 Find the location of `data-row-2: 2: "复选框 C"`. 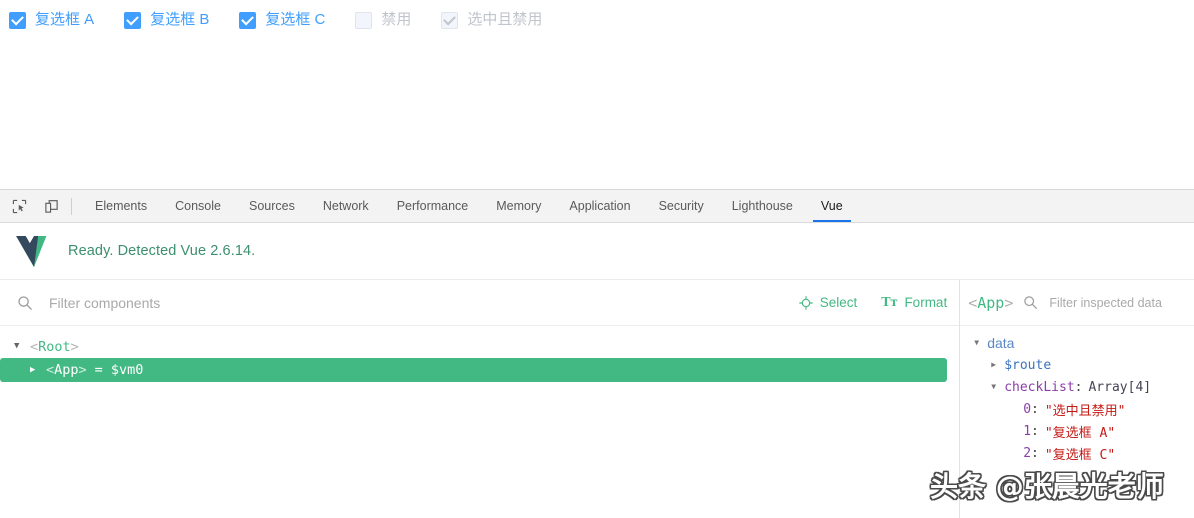

data-row-2: 2: "复选框 C" is located at coordinates (1077, 453).